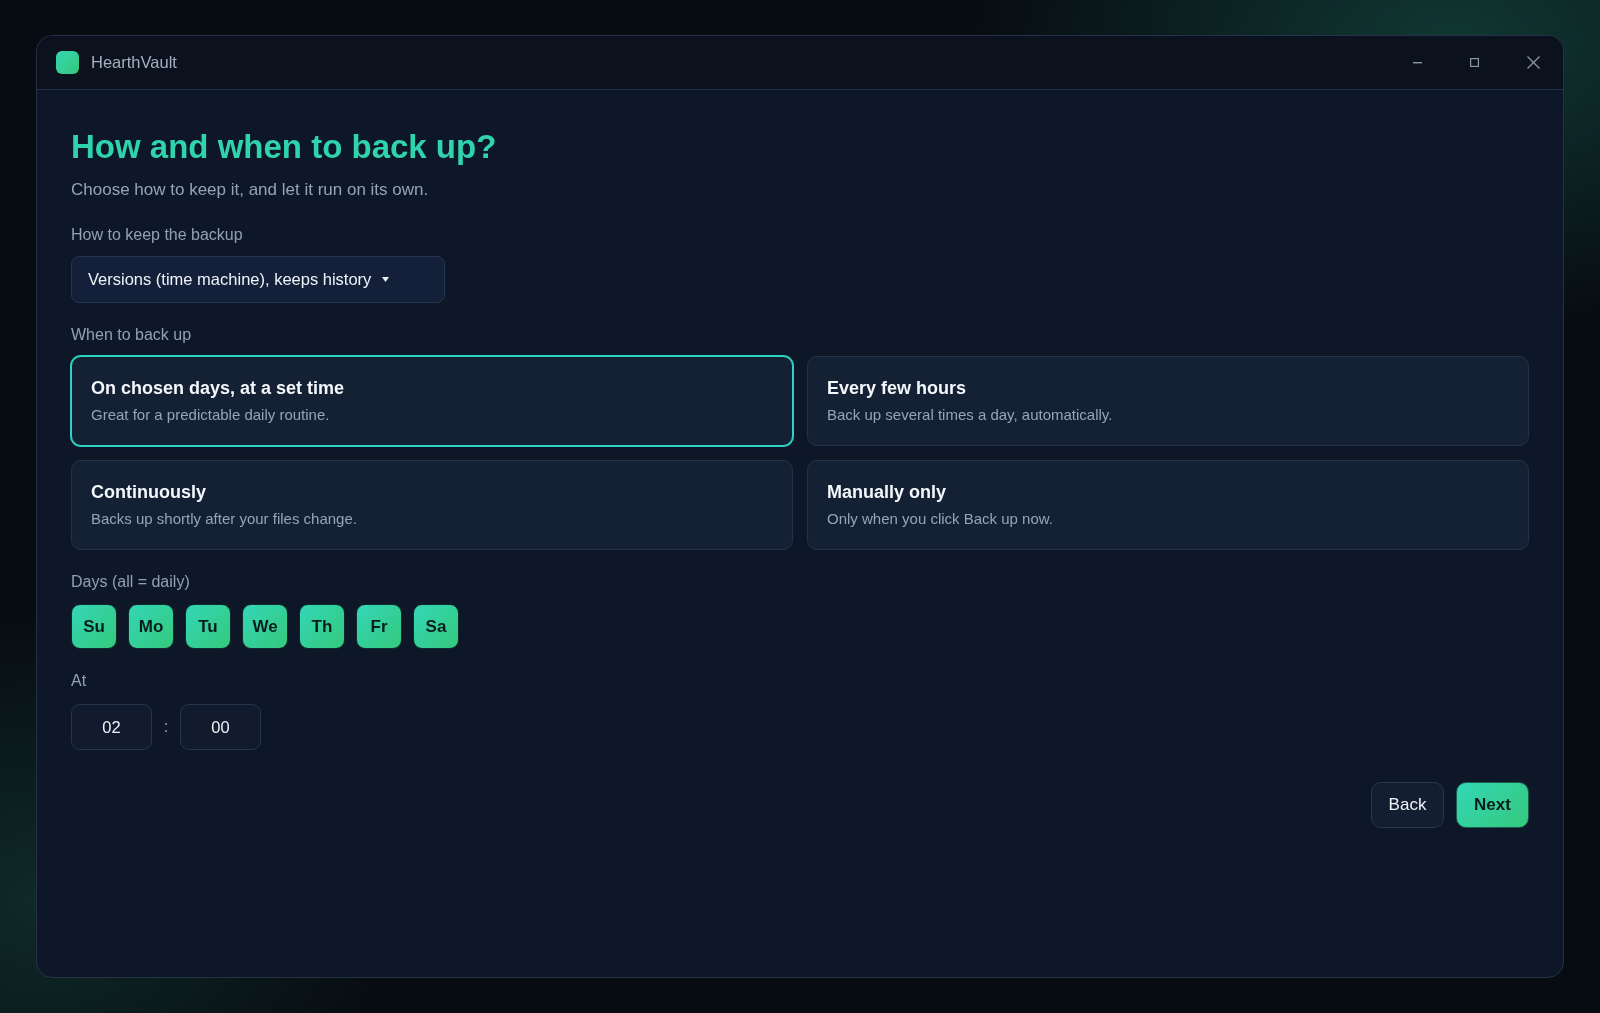 The height and width of the screenshot is (1013, 1600). I want to click on back-button: Back, so click(1407, 805).